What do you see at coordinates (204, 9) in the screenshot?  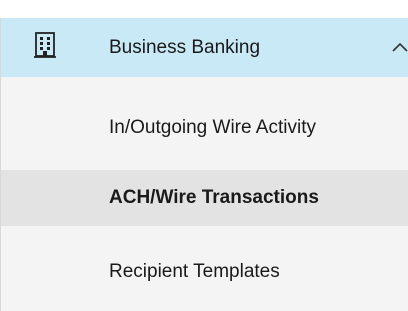 I see `top-strip` at bounding box center [204, 9].